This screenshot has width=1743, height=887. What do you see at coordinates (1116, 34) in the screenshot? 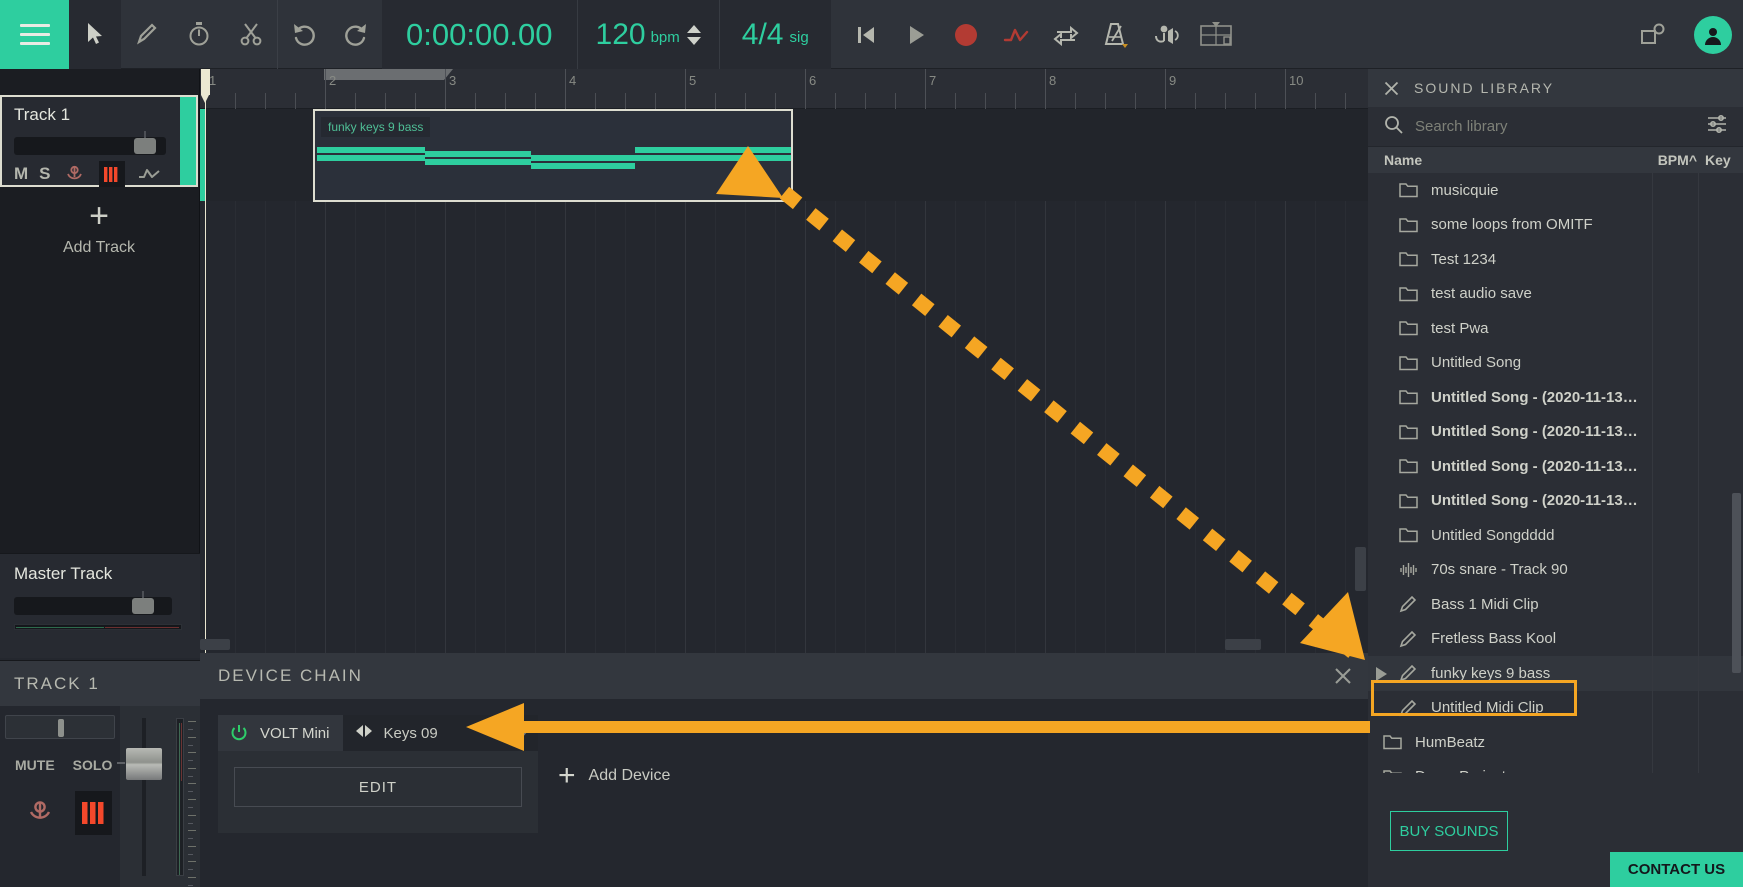
I see `metronome-icon` at bounding box center [1116, 34].